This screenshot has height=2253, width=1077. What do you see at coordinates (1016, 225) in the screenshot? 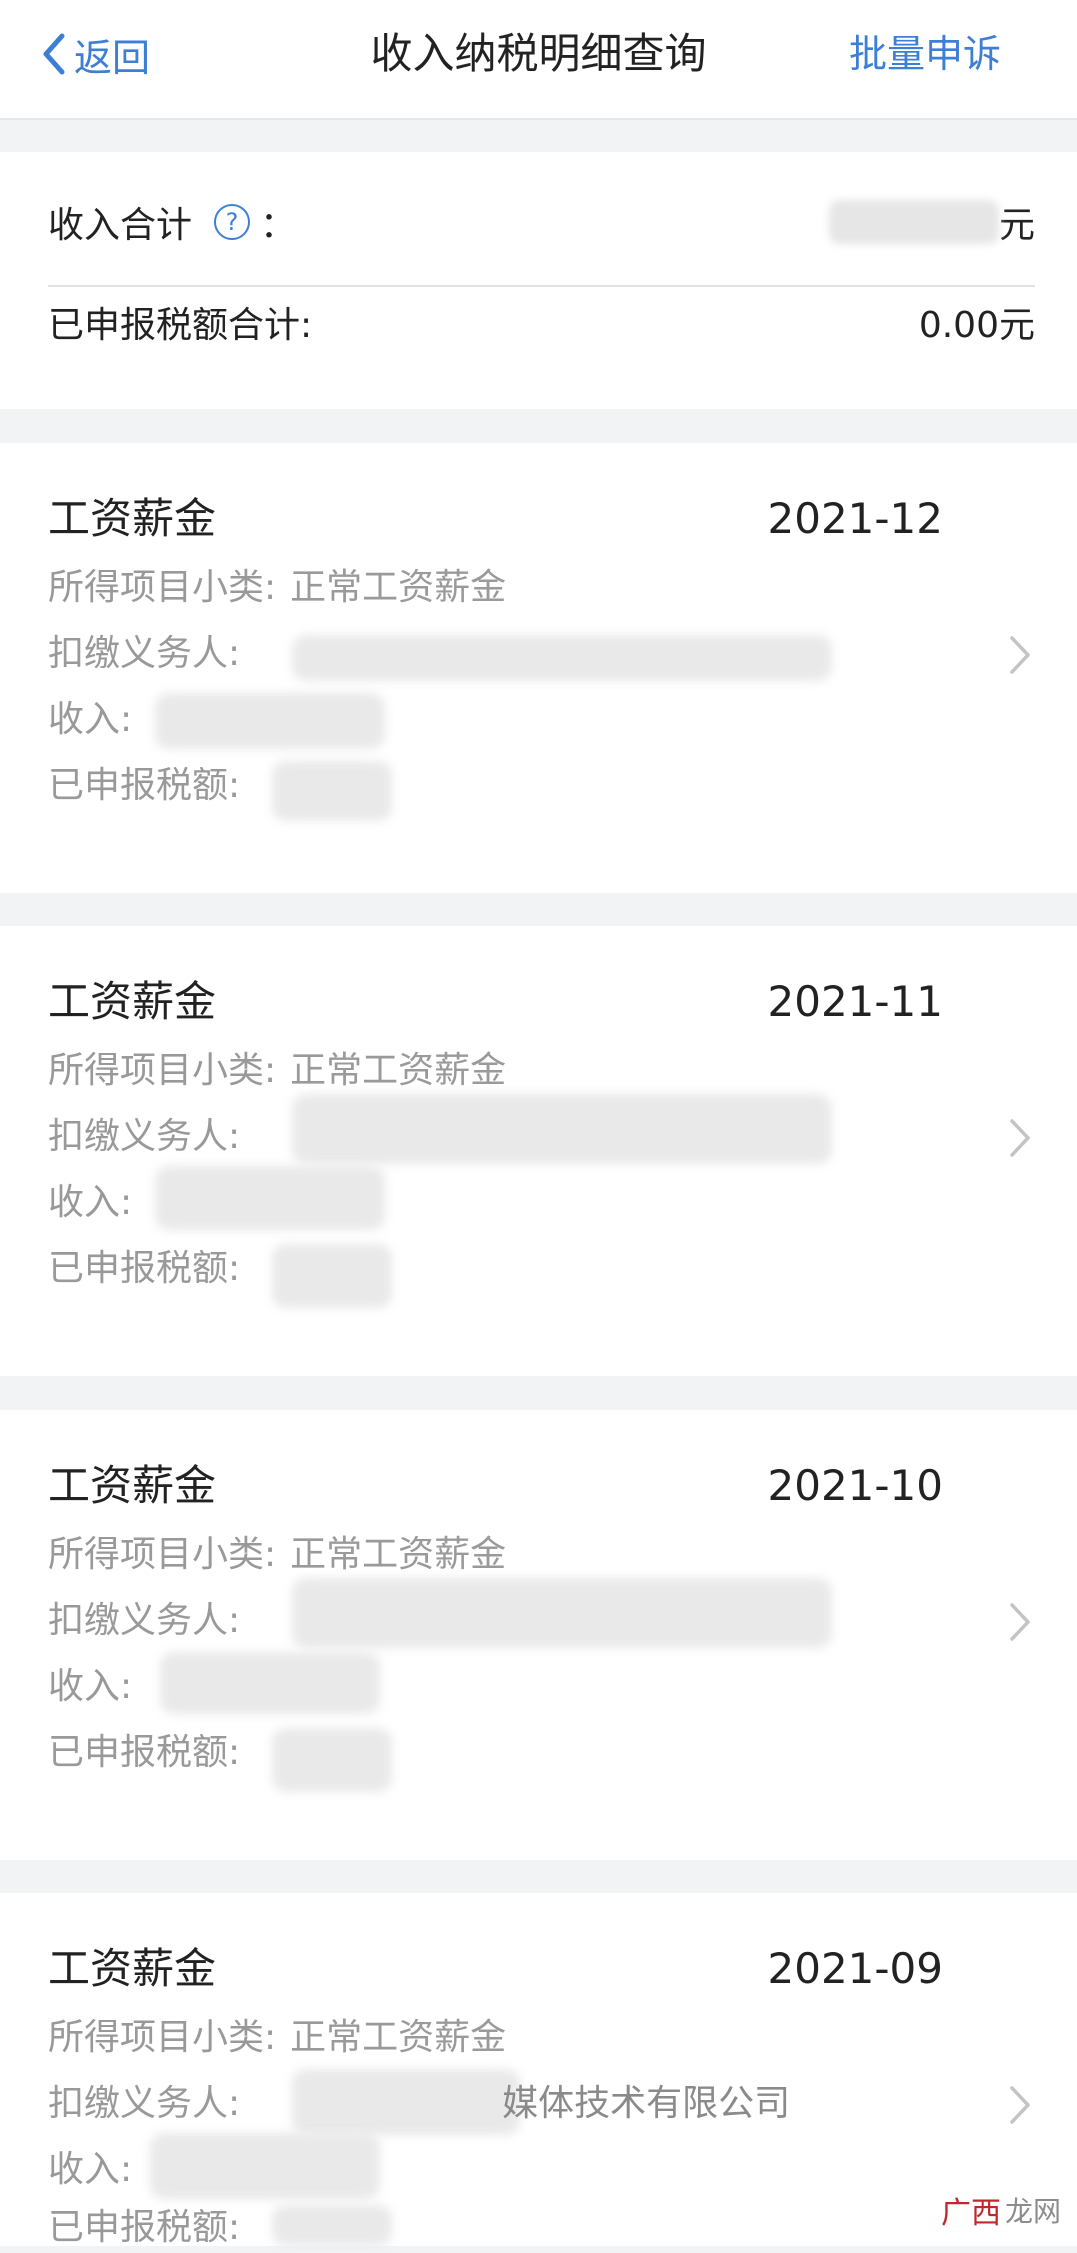
I see `income-total-unit: 元` at bounding box center [1016, 225].